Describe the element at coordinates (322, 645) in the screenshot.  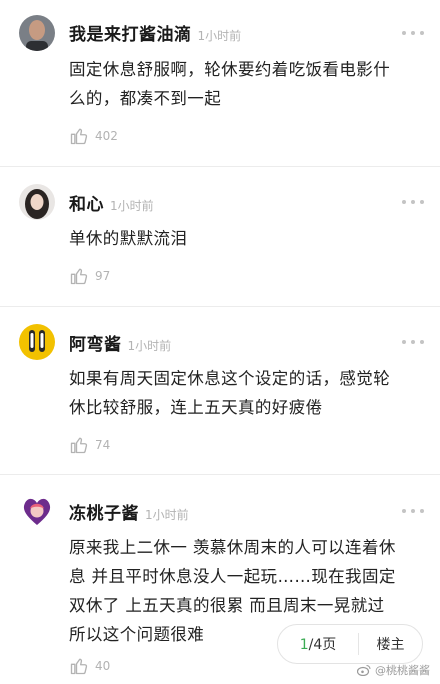
I see `total-pages: /4页` at that location.